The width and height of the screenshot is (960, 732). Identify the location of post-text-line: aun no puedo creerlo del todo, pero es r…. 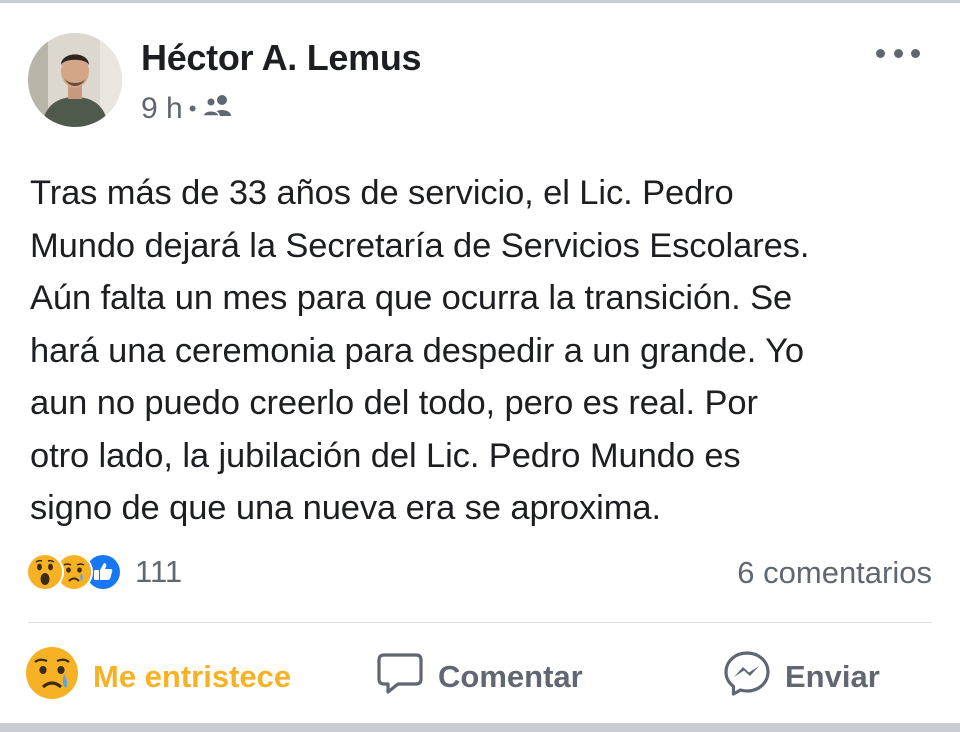
(394, 403).